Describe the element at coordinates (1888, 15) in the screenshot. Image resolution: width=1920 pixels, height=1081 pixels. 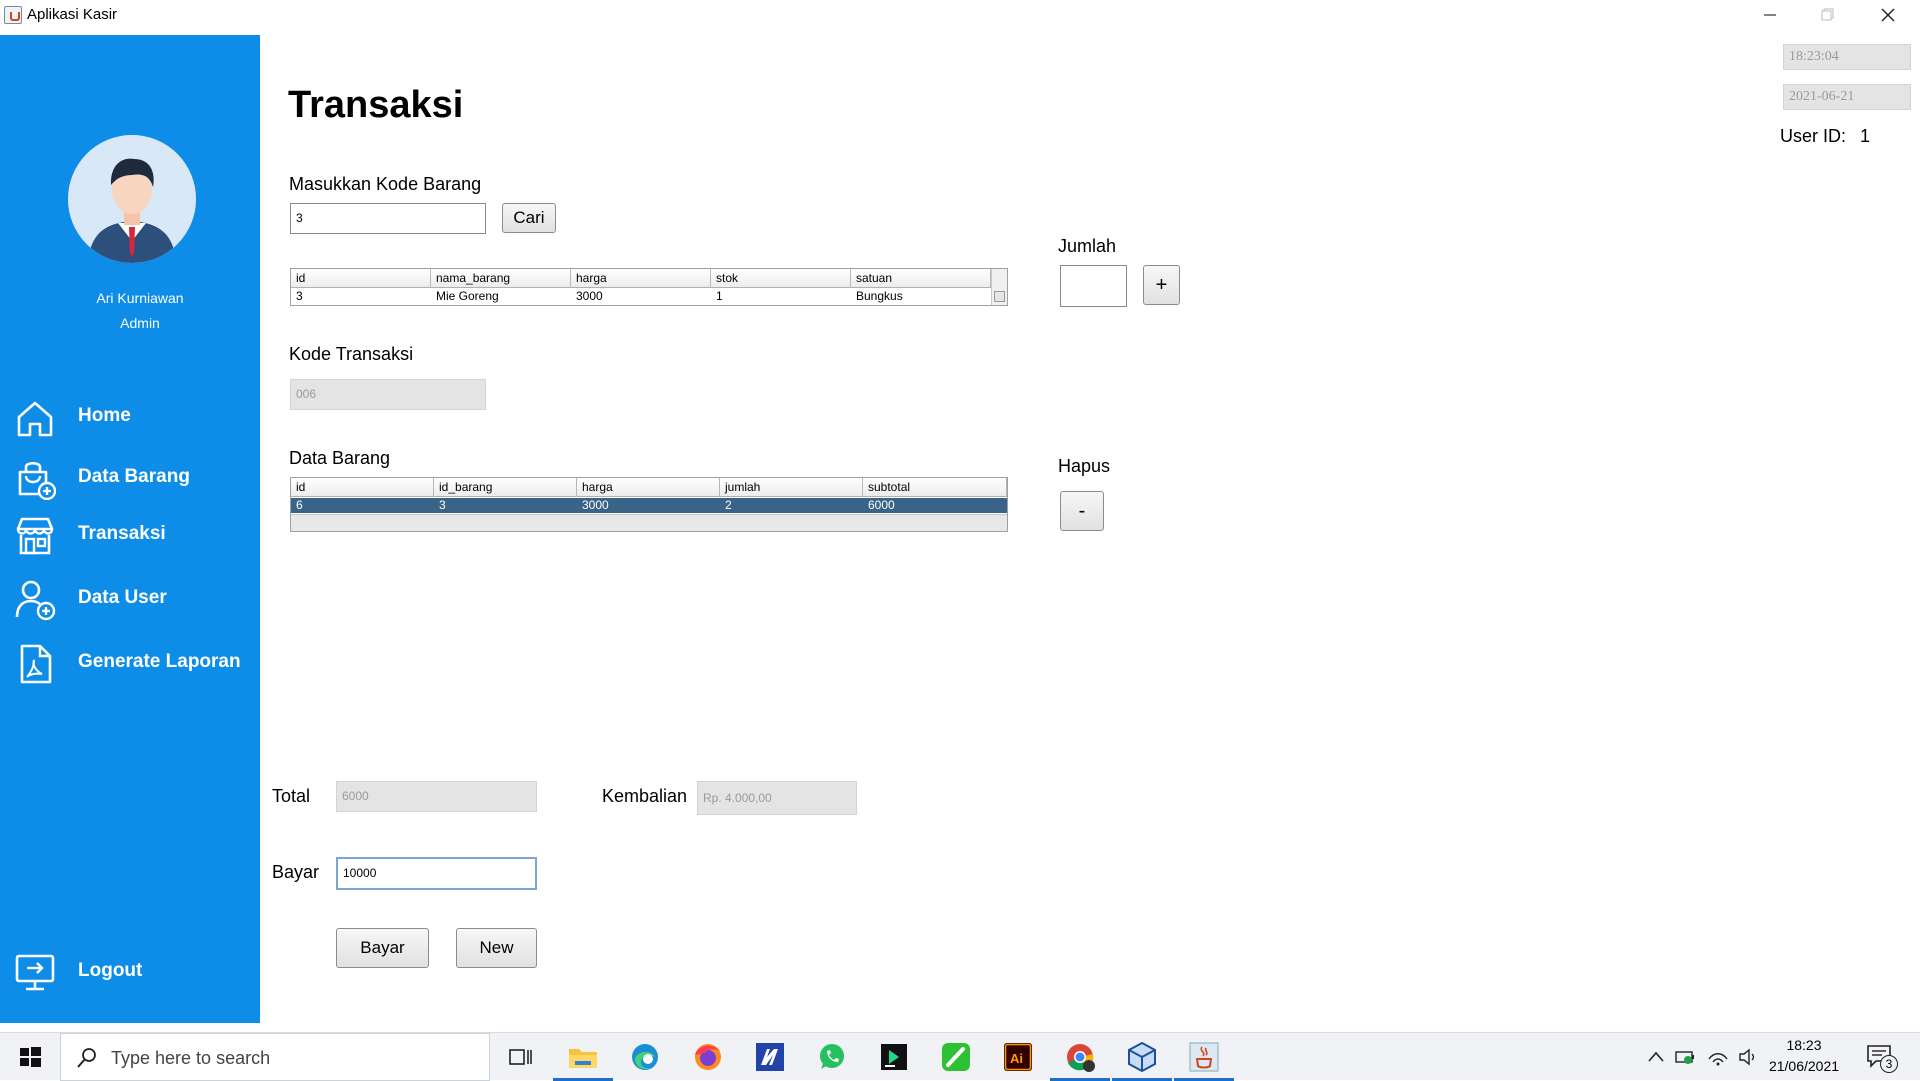
I see `close-button` at that location.